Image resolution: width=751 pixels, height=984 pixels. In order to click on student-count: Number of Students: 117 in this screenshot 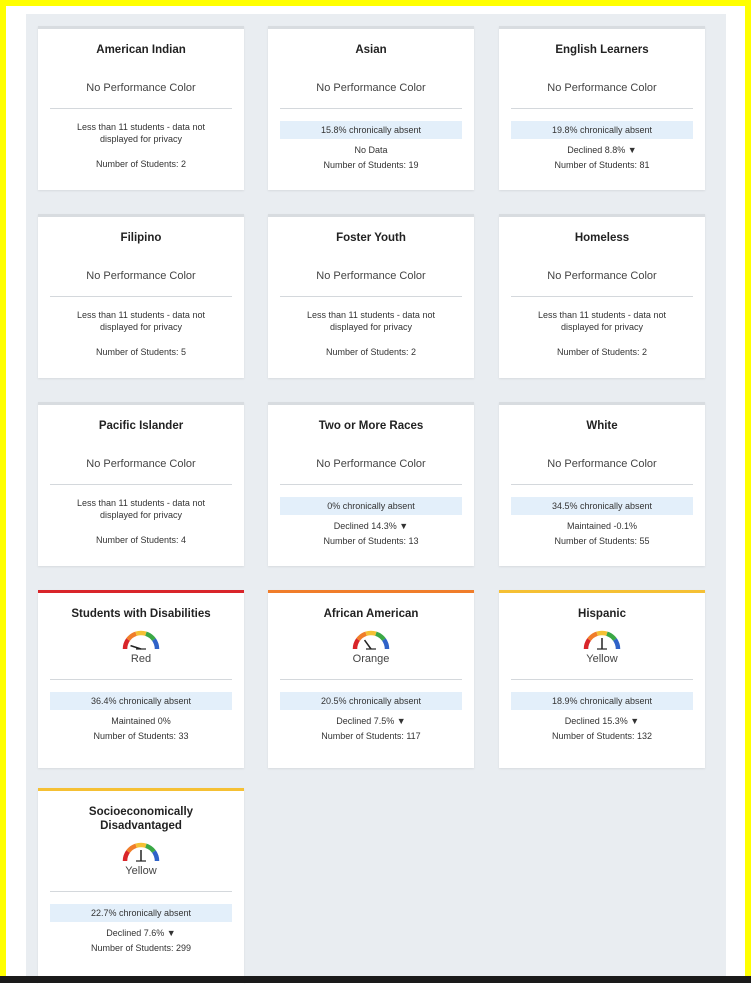, I will do `click(371, 736)`.